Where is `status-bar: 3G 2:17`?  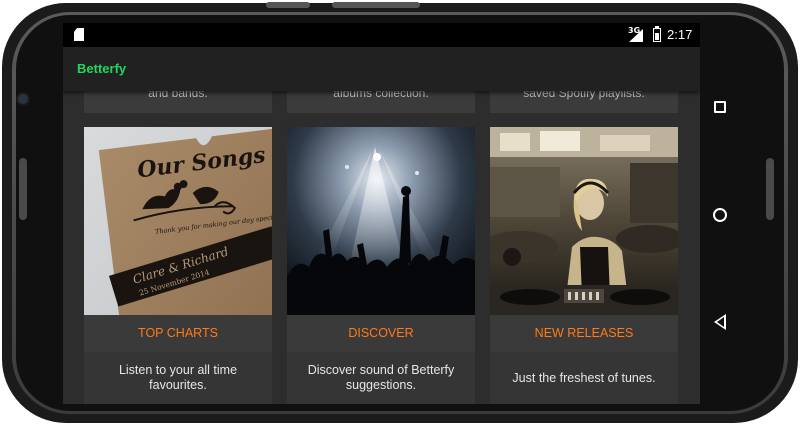 status-bar: 3G 2:17 is located at coordinates (381, 35).